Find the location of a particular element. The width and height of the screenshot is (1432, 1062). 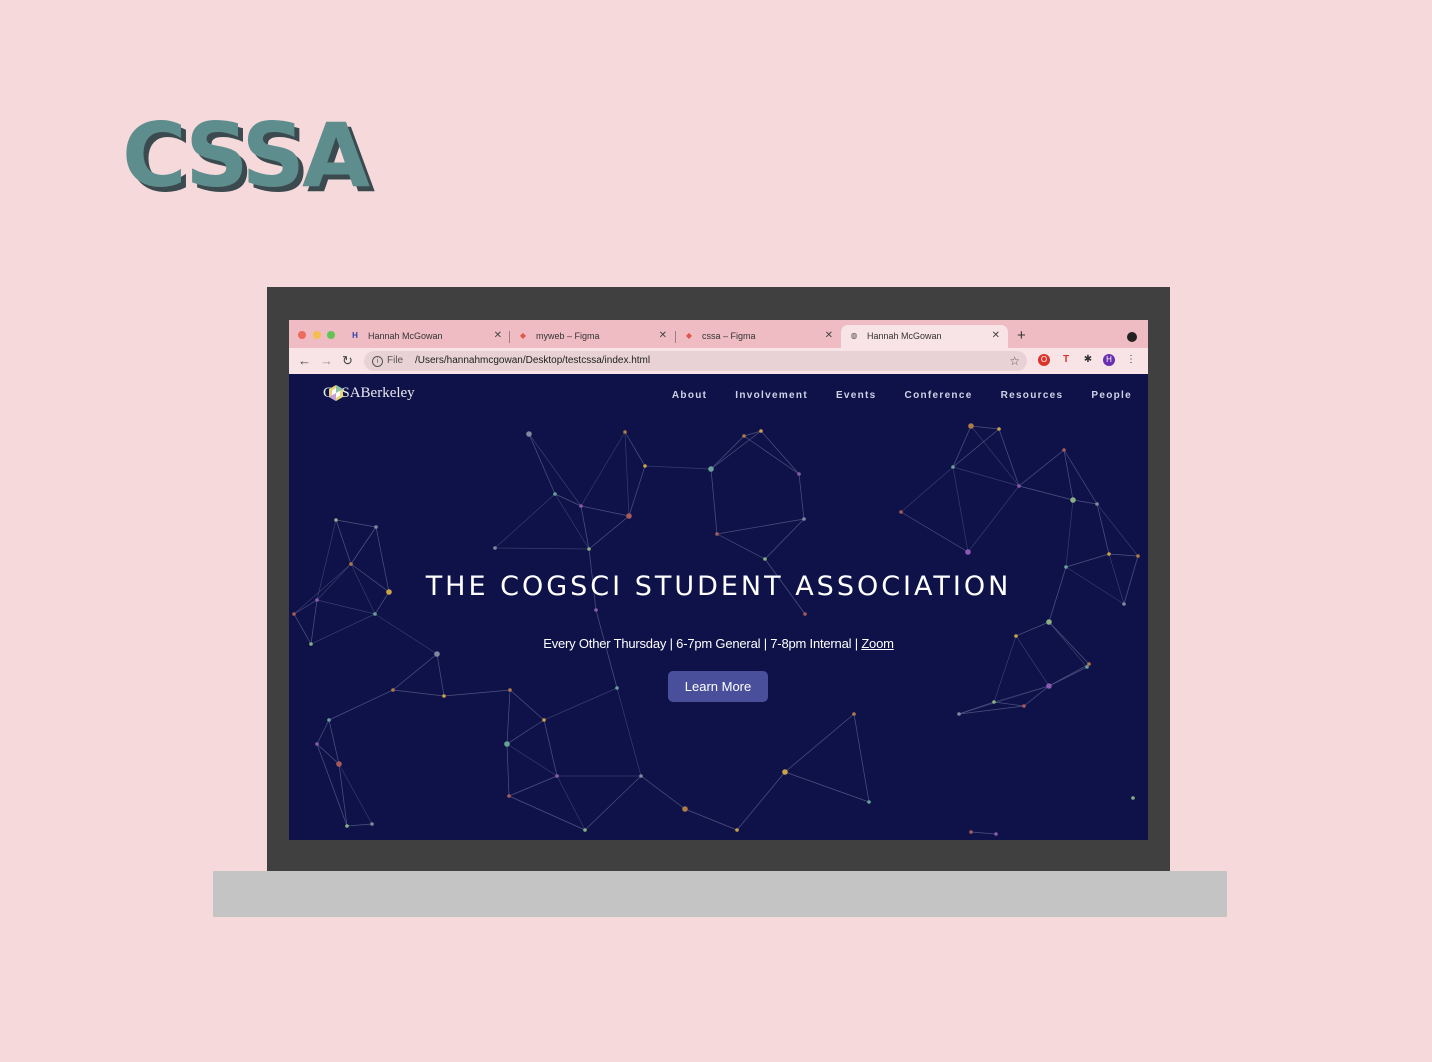

close-window-button is located at coordinates (302, 335).